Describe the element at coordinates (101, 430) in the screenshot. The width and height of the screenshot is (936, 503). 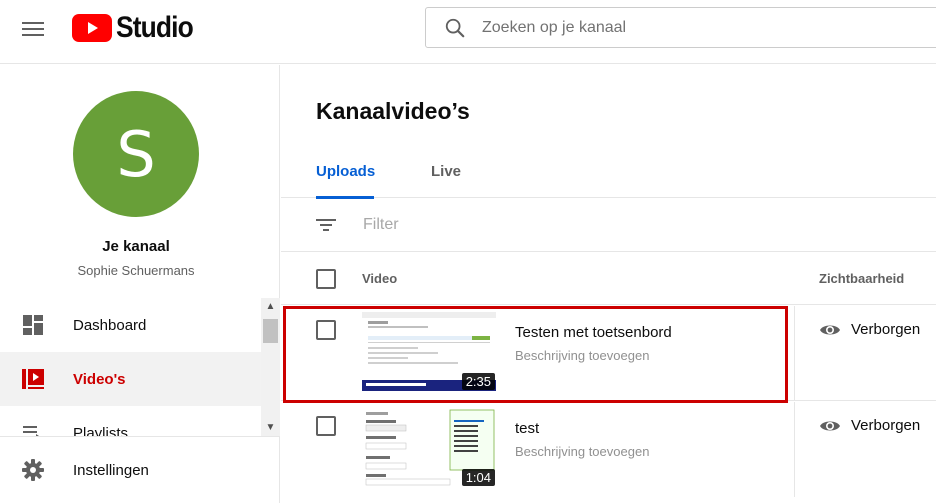
I see `sidebar-item-label: Playlists` at that location.